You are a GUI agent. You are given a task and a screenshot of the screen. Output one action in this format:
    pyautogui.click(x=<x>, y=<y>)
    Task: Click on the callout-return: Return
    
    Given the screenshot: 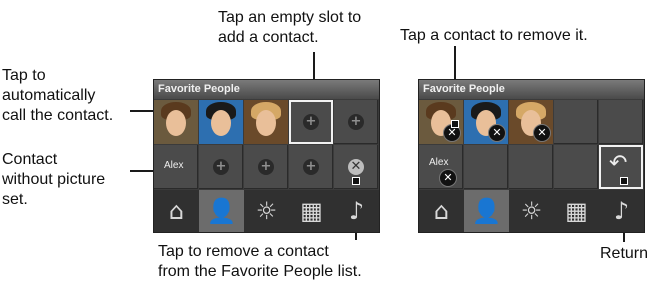 What is the action you would take?
    pyautogui.click(x=624, y=253)
    